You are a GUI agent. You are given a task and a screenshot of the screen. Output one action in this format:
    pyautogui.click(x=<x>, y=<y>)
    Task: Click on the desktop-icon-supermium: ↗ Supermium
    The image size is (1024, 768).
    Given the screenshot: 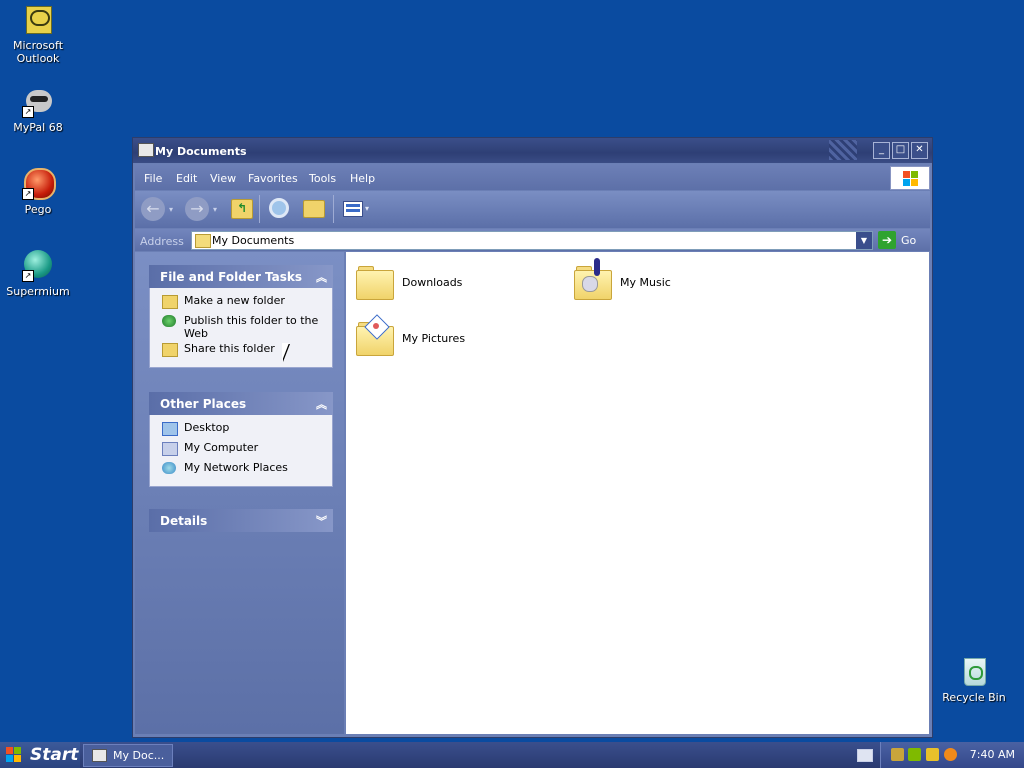 What is the action you would take?
    pyautogui.click(x=38, y=274)
    